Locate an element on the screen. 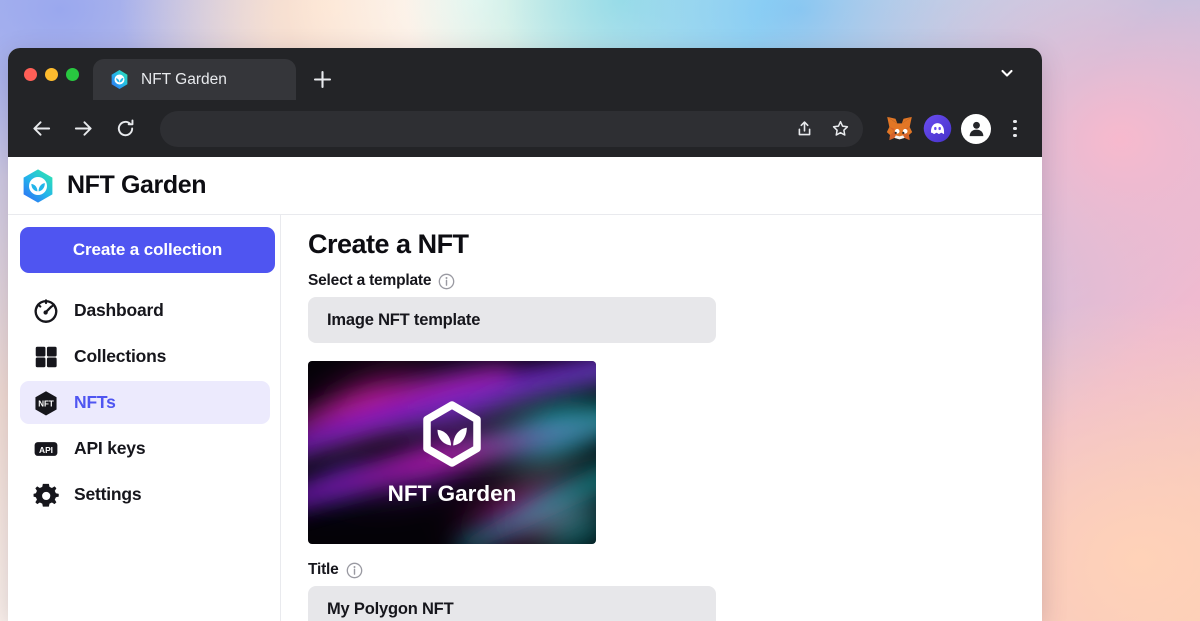 This screenshot has height=621, width=1200. back-button is located at coordinates (41, 129).